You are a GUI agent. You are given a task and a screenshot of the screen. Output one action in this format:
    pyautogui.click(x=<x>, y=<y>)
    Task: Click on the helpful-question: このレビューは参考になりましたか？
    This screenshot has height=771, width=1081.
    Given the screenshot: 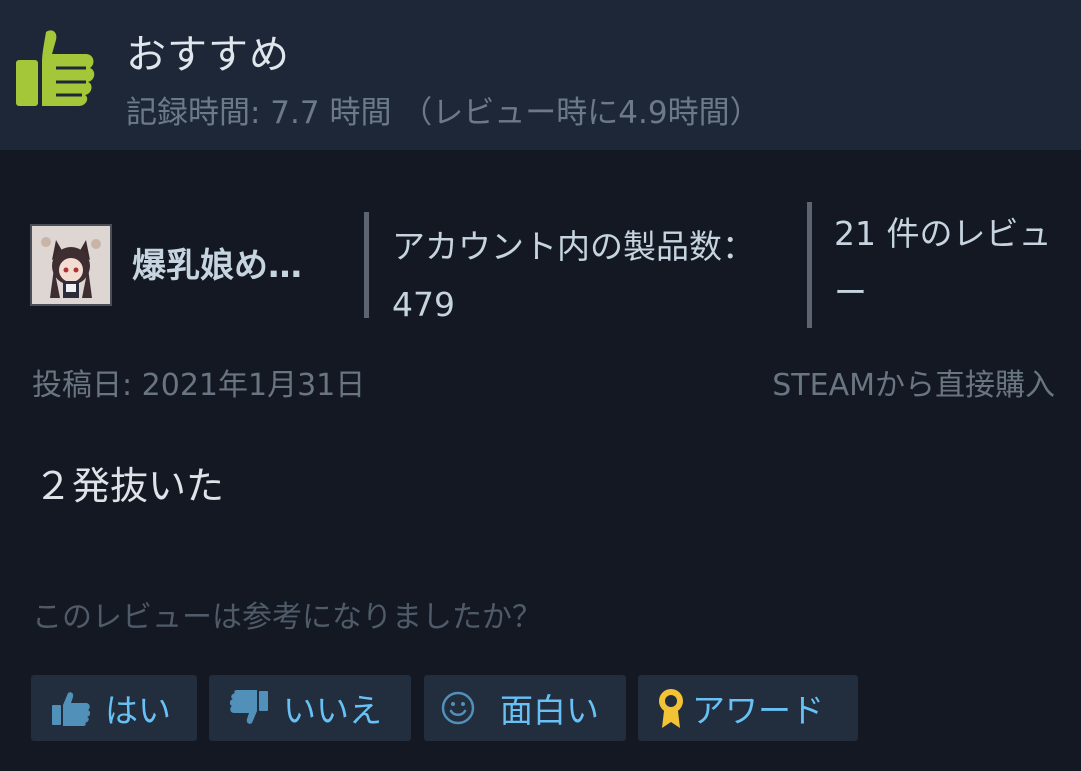 What is the action you would take?
    pyautogui.click(x=287, y=617)
    